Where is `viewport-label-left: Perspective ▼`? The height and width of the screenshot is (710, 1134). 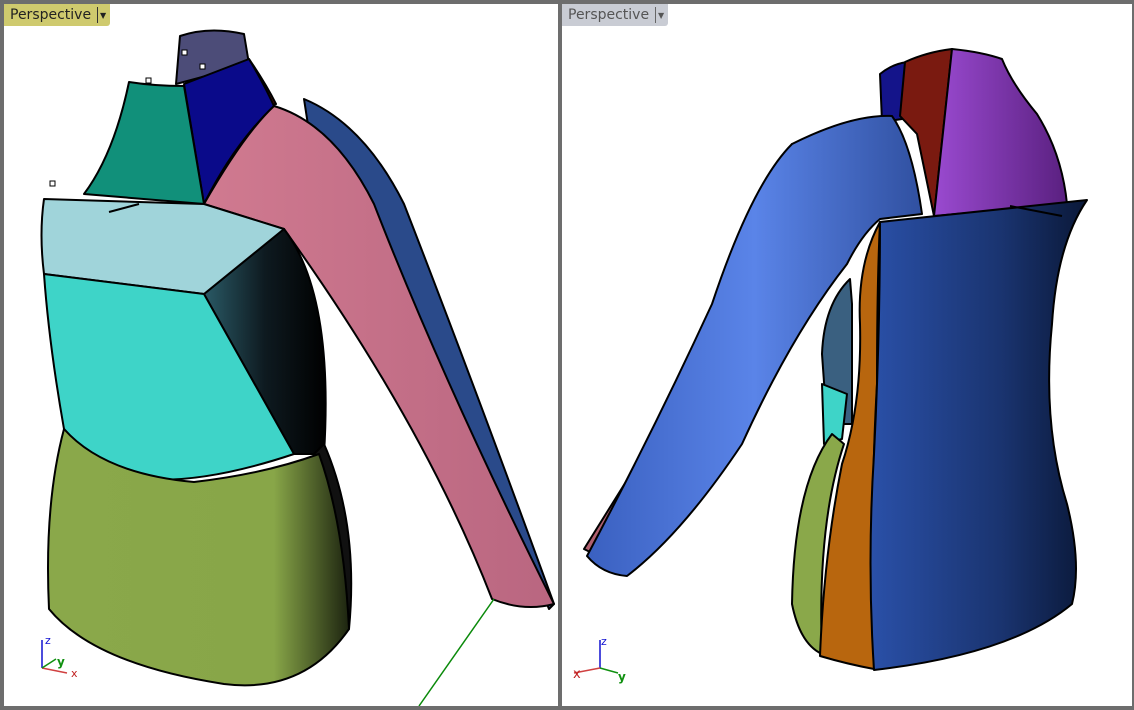
viewport-label-left: Perspective ▼ is located at coordinates (57, 15).